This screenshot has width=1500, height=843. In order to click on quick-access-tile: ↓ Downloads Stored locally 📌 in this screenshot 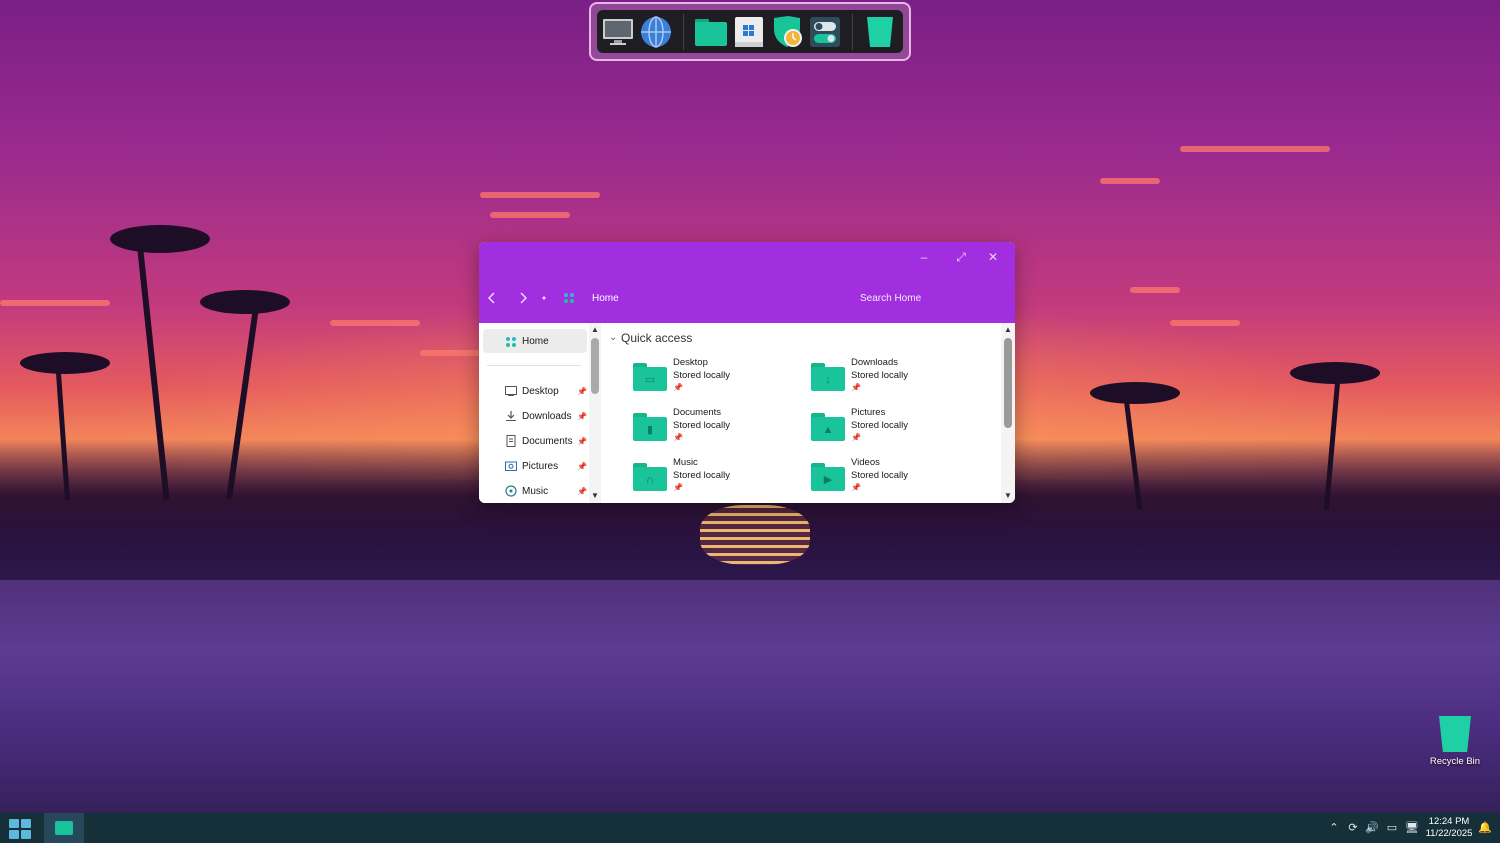, I will do `click(896, 379)`.